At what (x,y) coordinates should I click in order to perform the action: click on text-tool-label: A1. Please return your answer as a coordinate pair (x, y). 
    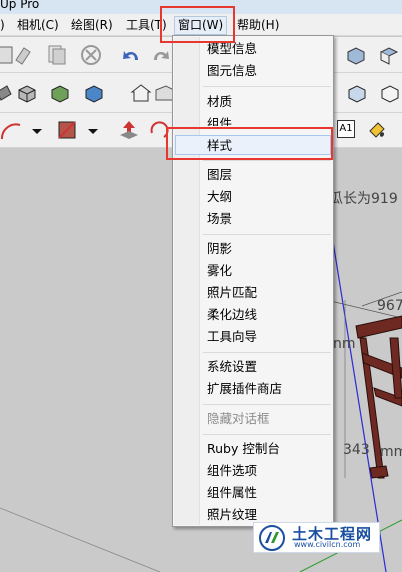
    Looking at the image, I should click on (346, 128).